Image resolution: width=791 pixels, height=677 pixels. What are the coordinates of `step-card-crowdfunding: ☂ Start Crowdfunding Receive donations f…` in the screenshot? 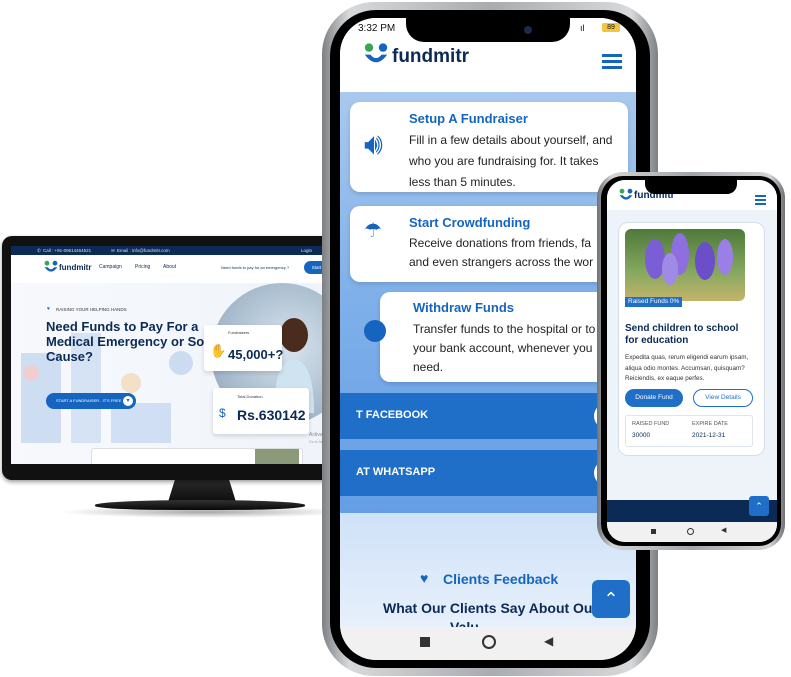 It's located at (493, 244).